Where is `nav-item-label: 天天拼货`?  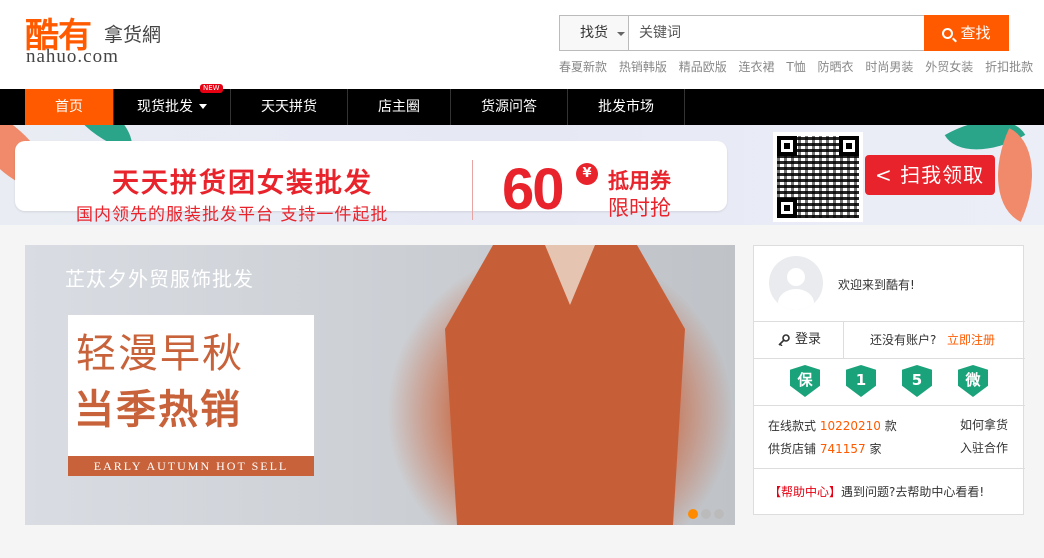 nav-item-label: 天天拼货 is located at coordinates (289, 107).